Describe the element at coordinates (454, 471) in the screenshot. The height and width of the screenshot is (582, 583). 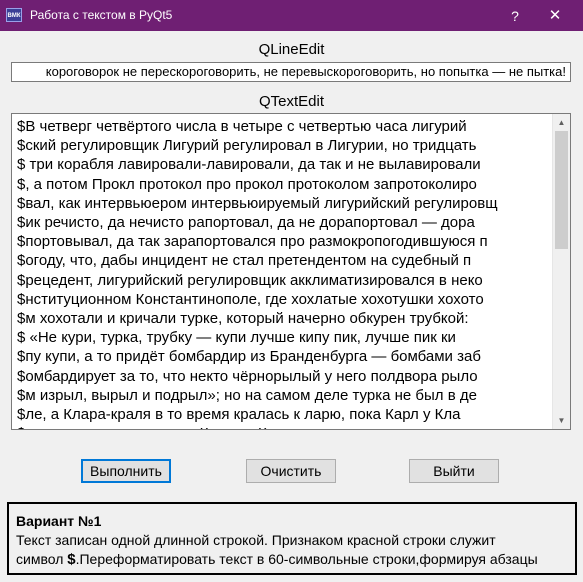
I see `exit-button: Выйти` at that location.